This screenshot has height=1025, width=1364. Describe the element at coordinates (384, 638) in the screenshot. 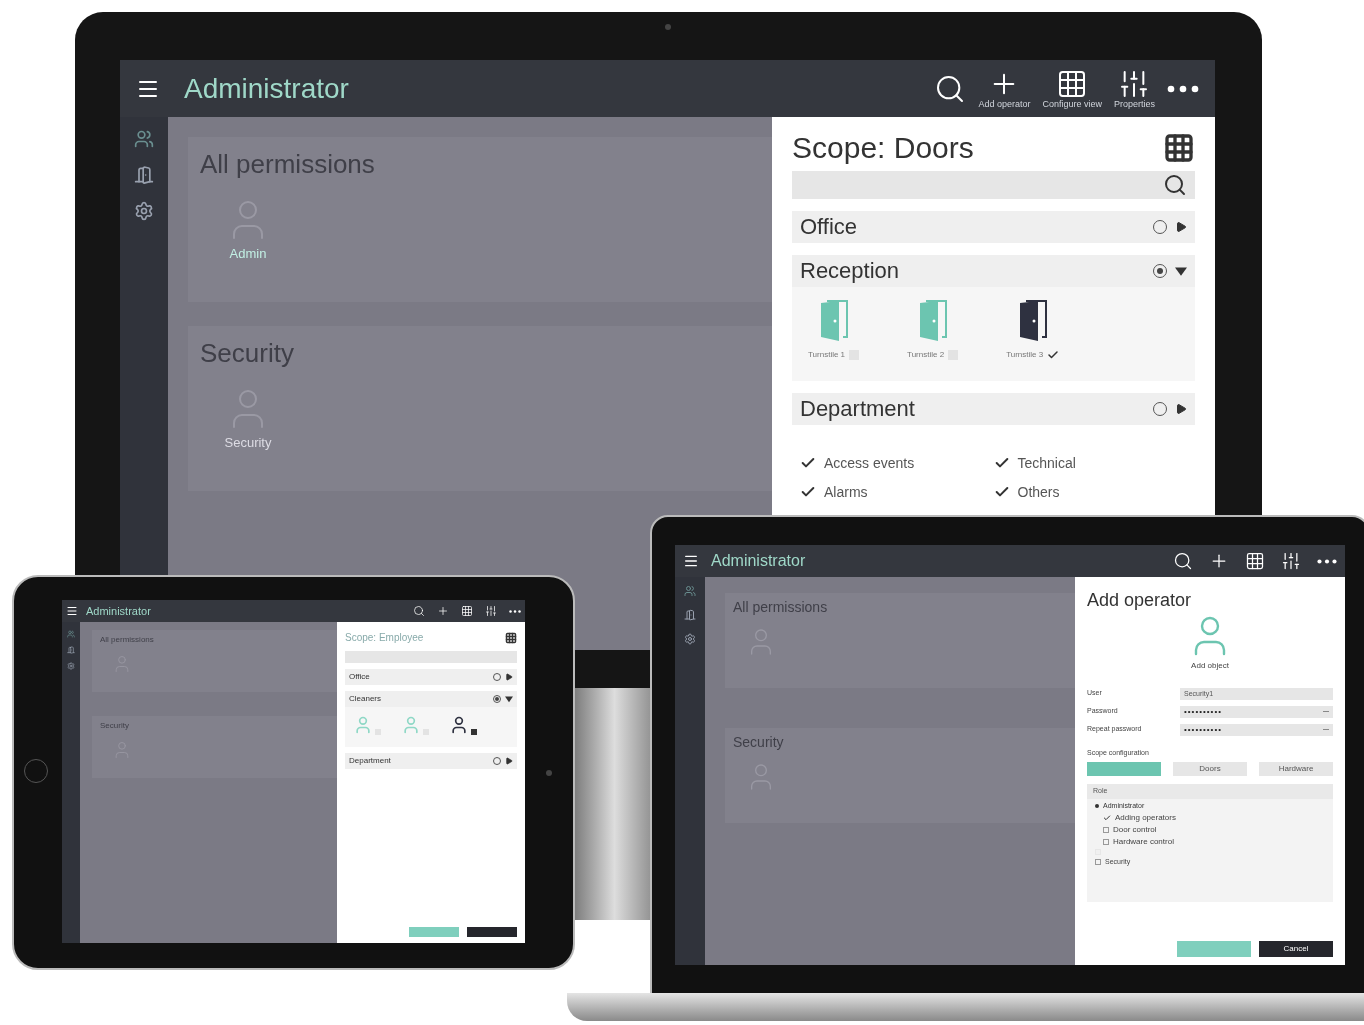

I see `panel-title: Scope: Employee` at that location.